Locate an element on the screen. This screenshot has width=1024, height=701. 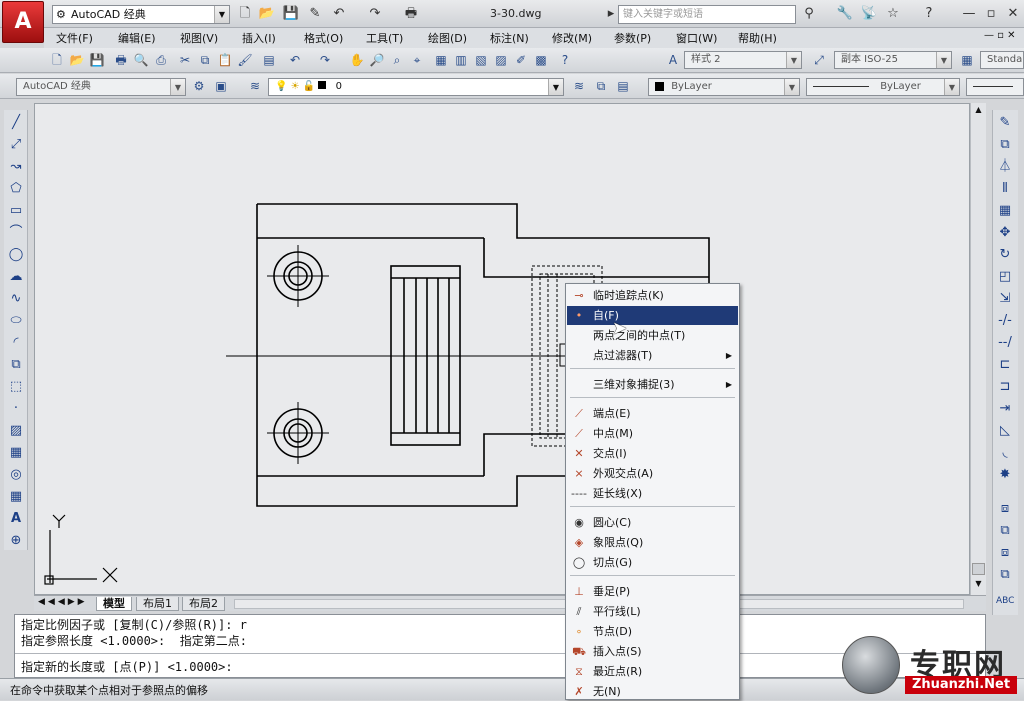
application-menu-button: A is located at coordinates (23, 22).